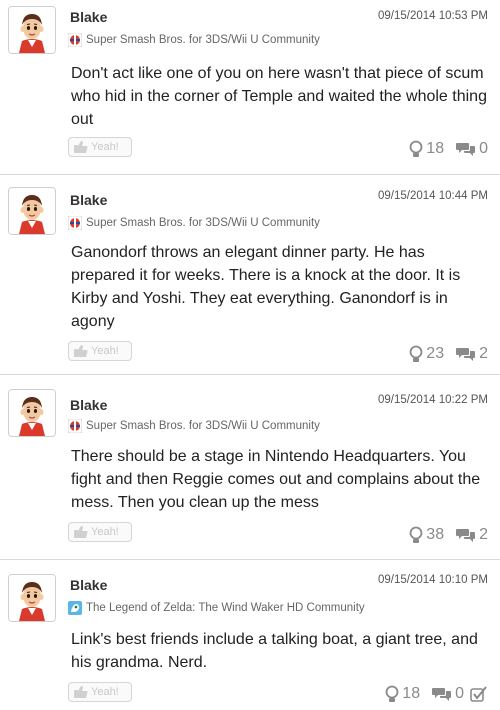 The width and height of the screenshot is (500, 710). What do you see at coordinates (435, 534) in the screenshot?
I see `yeah-count-value: 38` at bounding box center [435, 534].